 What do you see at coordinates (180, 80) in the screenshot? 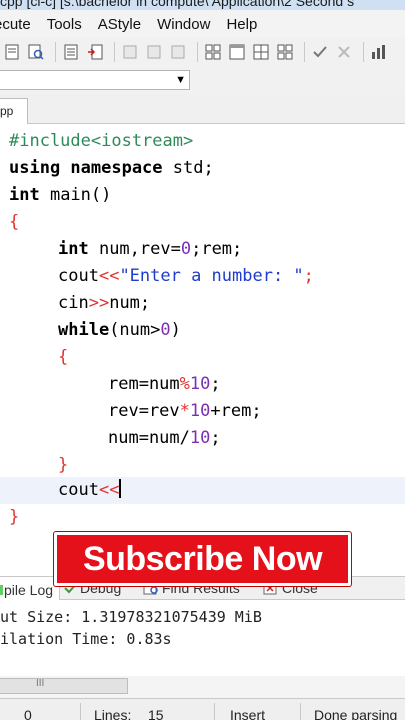
I see `chevron-down-icon: ▼` at bounding box center [180, 80].